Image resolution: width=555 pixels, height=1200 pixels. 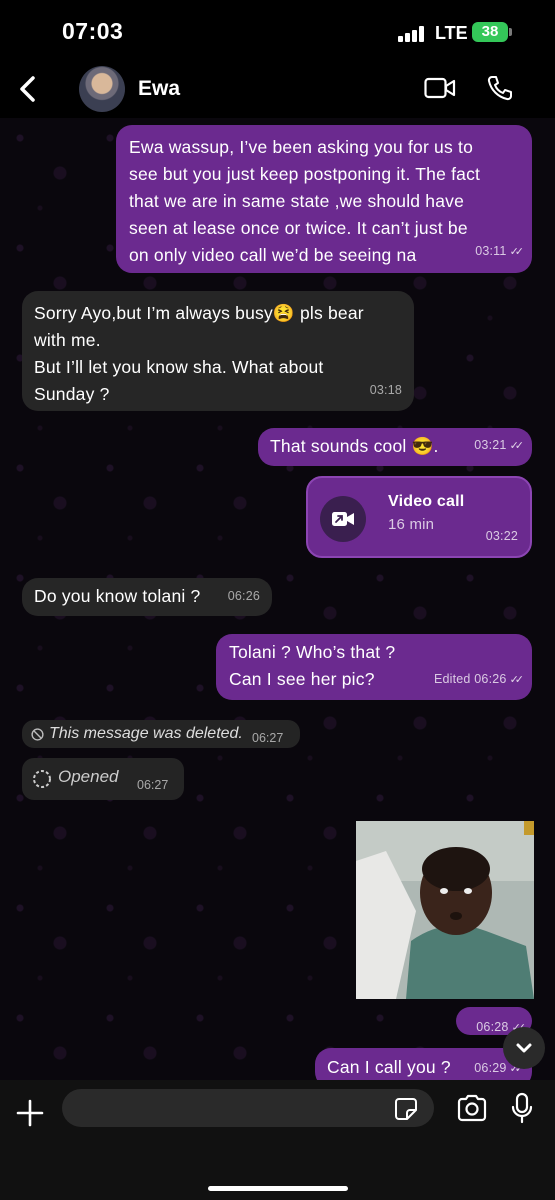 What do you see at coordinates (395, 447) in the screenshot?
I see `outgoing-message: That sounds cool 😎. 03:21 ✓✓` at bounding box center [395, 447].